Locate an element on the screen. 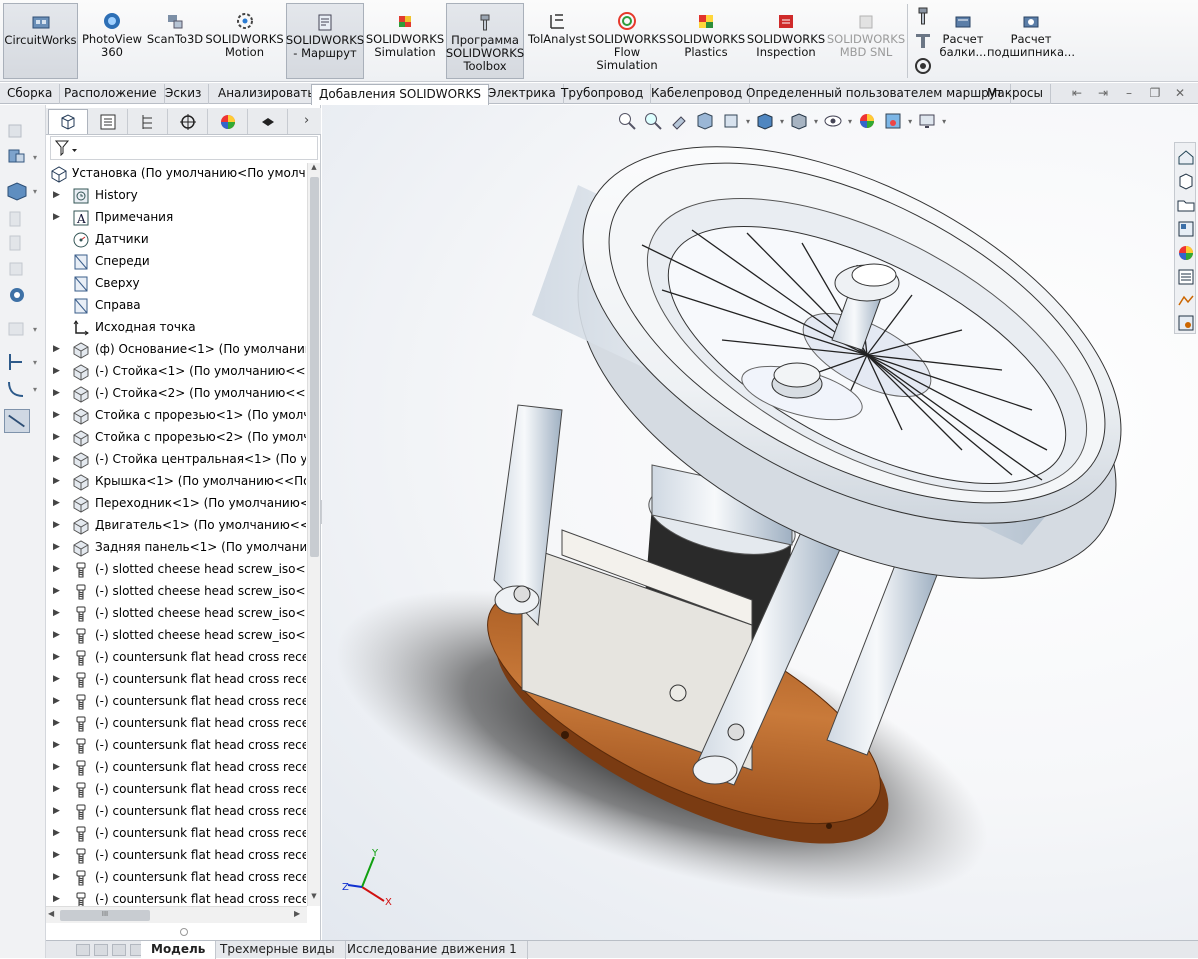  solidworks-inspection-button: SOLIDWORKS Inspection is located at coordinates (786, 41).